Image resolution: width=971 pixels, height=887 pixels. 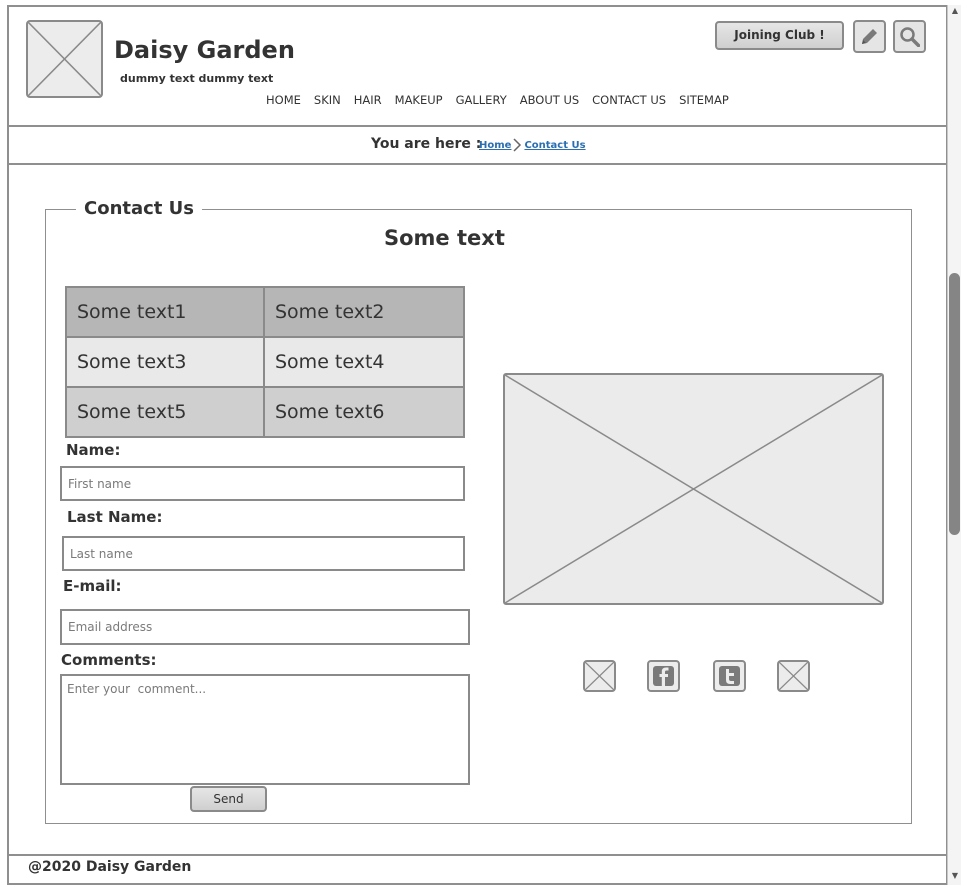 I want to click on nav-hair: HAIR, so click(x=368, y=100).